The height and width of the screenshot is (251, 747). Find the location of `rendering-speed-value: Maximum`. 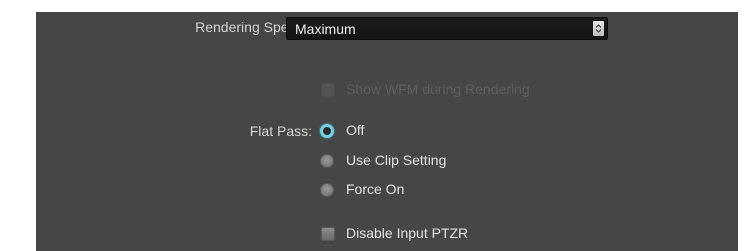

rendering-speed-value: Maximum is located at coordinates (325, 29).